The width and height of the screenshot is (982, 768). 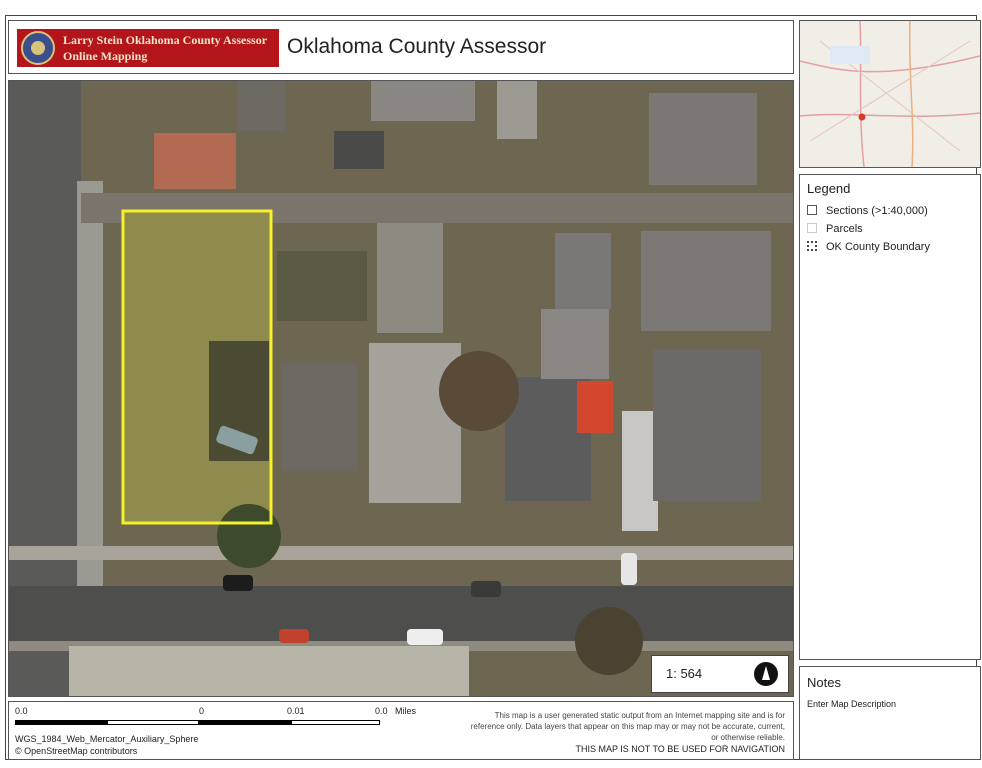 I want to click on square-faint-icon, so click(x=812, y=228).